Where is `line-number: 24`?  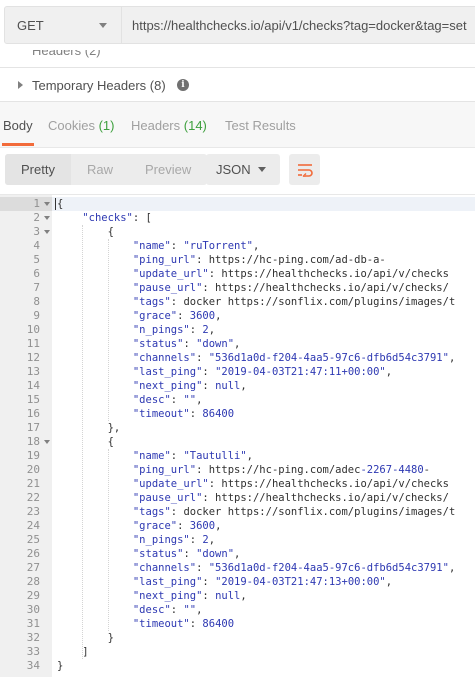 line-number: 24 is located at coordinates (33, 525).